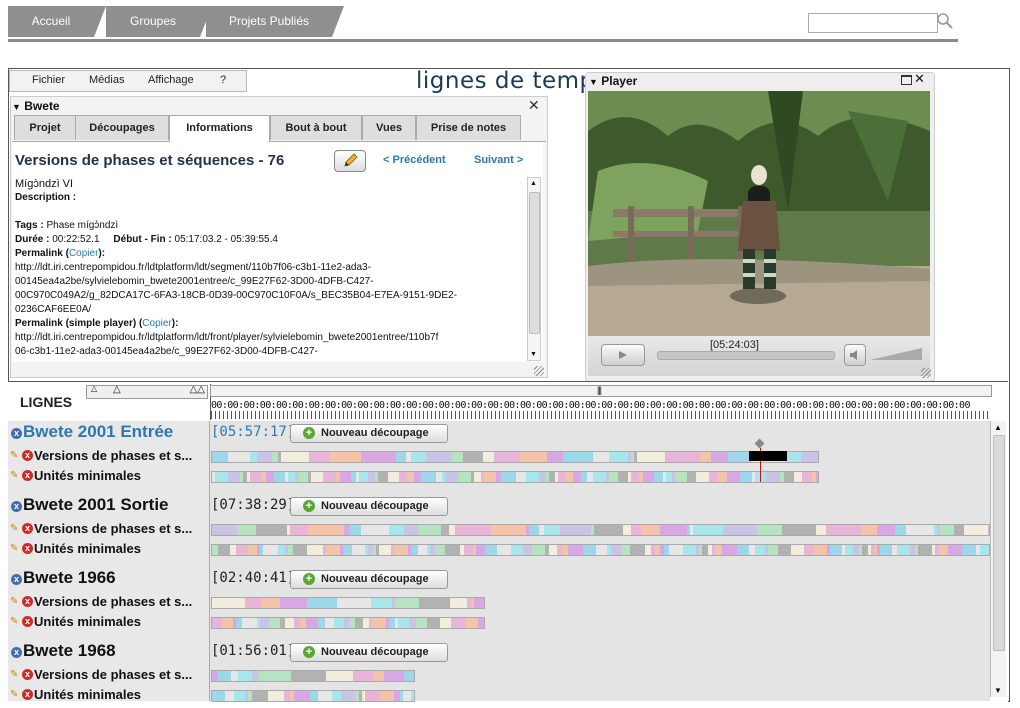 This screenshot has width=1020, height=708. What do you see at coordinates (759, 213) in the screenshot?
I see `video-frame` at bounding box center [759, 213].